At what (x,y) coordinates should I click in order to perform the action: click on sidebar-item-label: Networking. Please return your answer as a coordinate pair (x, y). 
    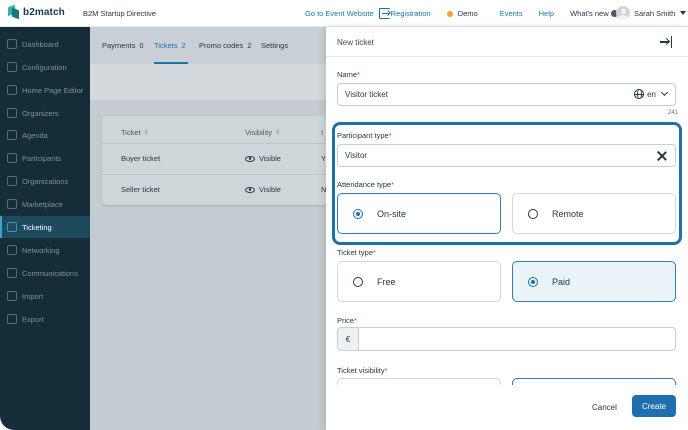
    Looking at the image, I should click on (41, 250).